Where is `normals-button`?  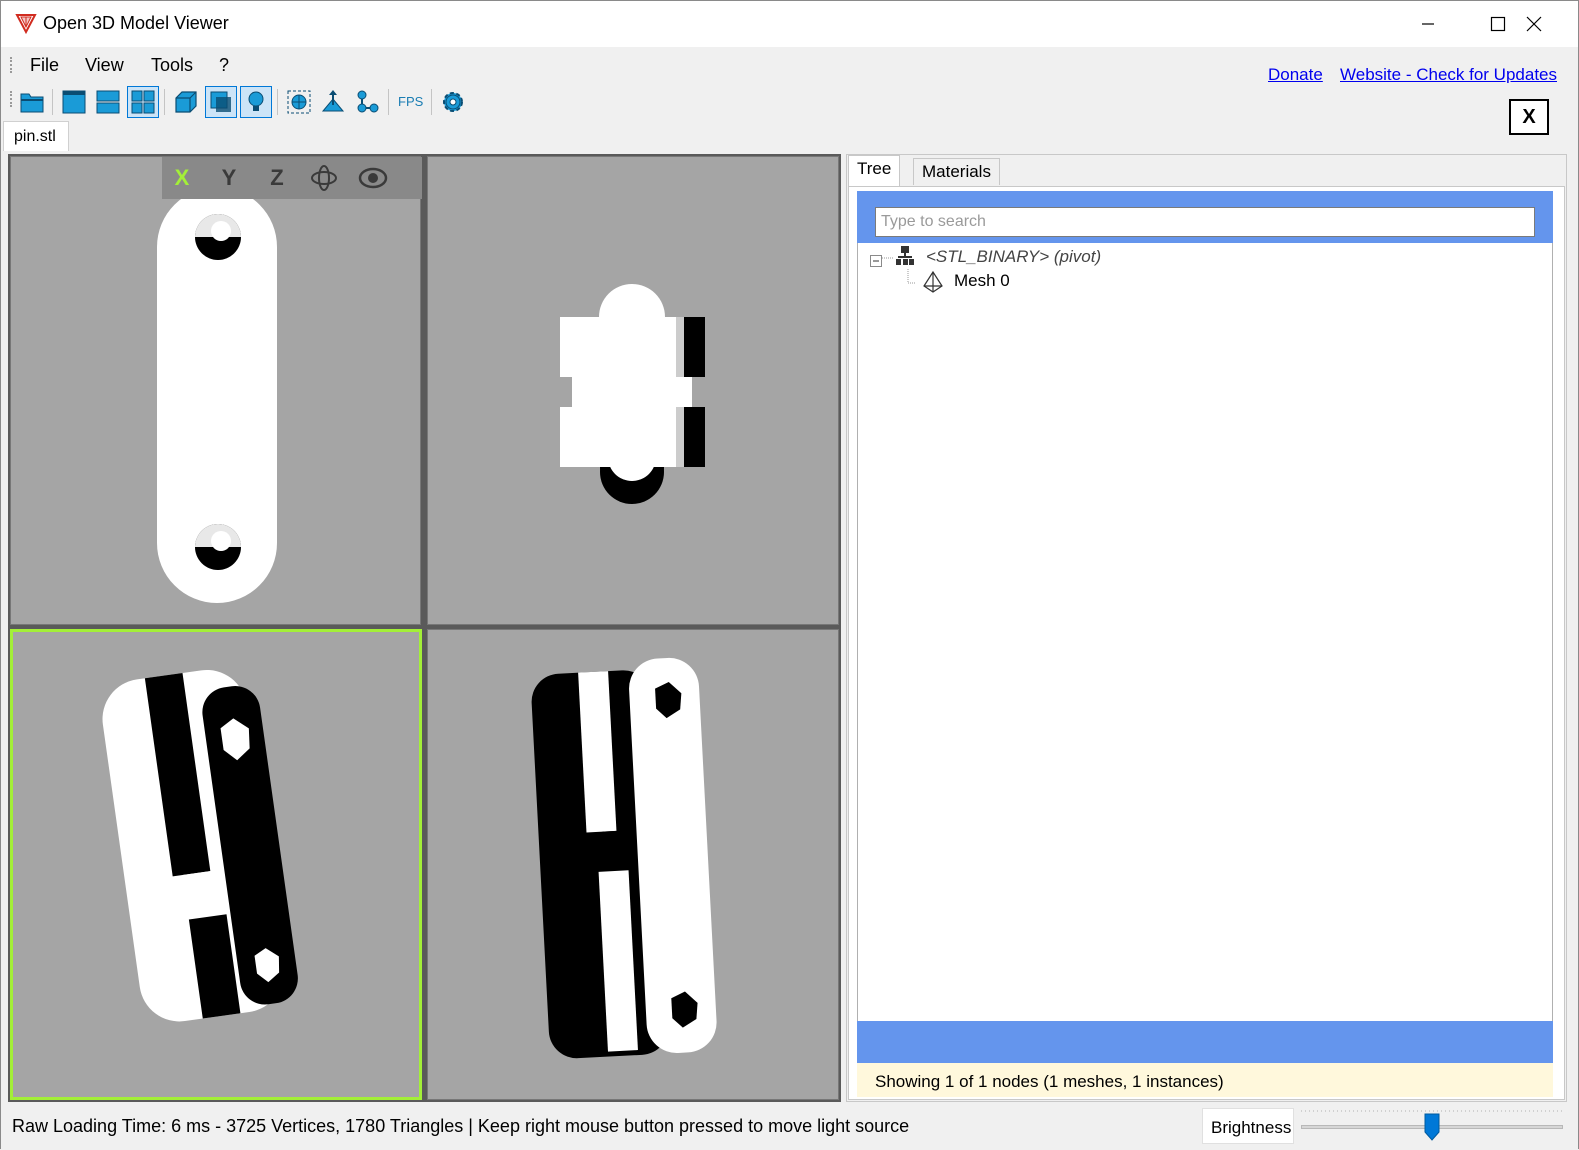 normals-button is located at coordinates (333, 102).